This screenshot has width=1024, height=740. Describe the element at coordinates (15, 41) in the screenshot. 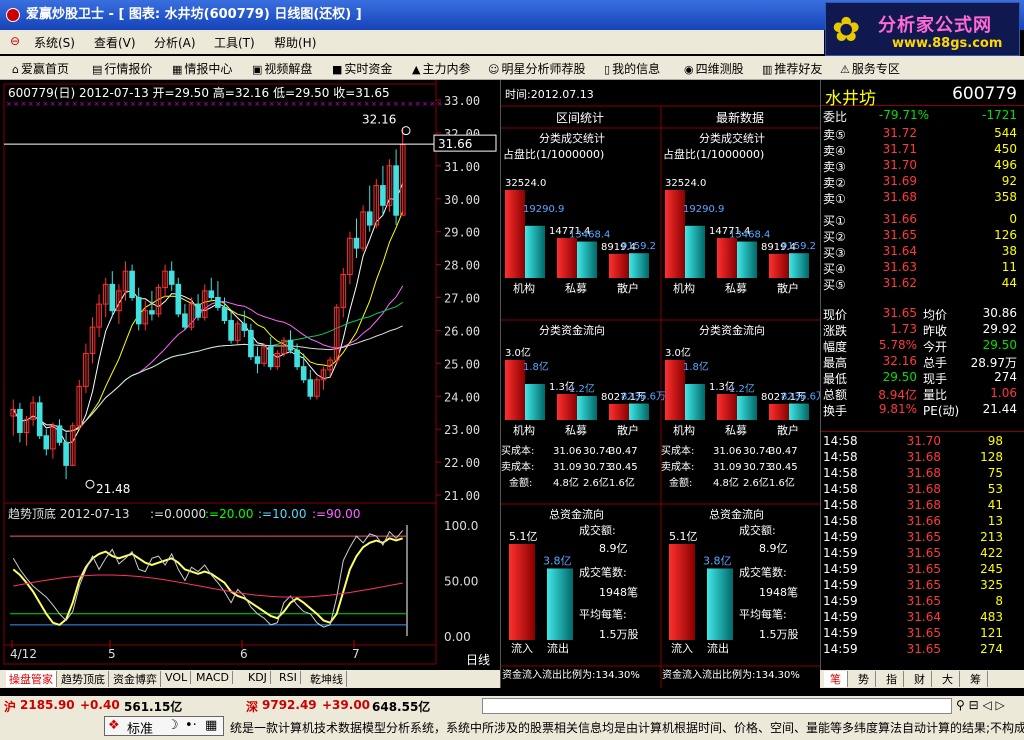

I see `menu-system-icon: ⊖` at that location.